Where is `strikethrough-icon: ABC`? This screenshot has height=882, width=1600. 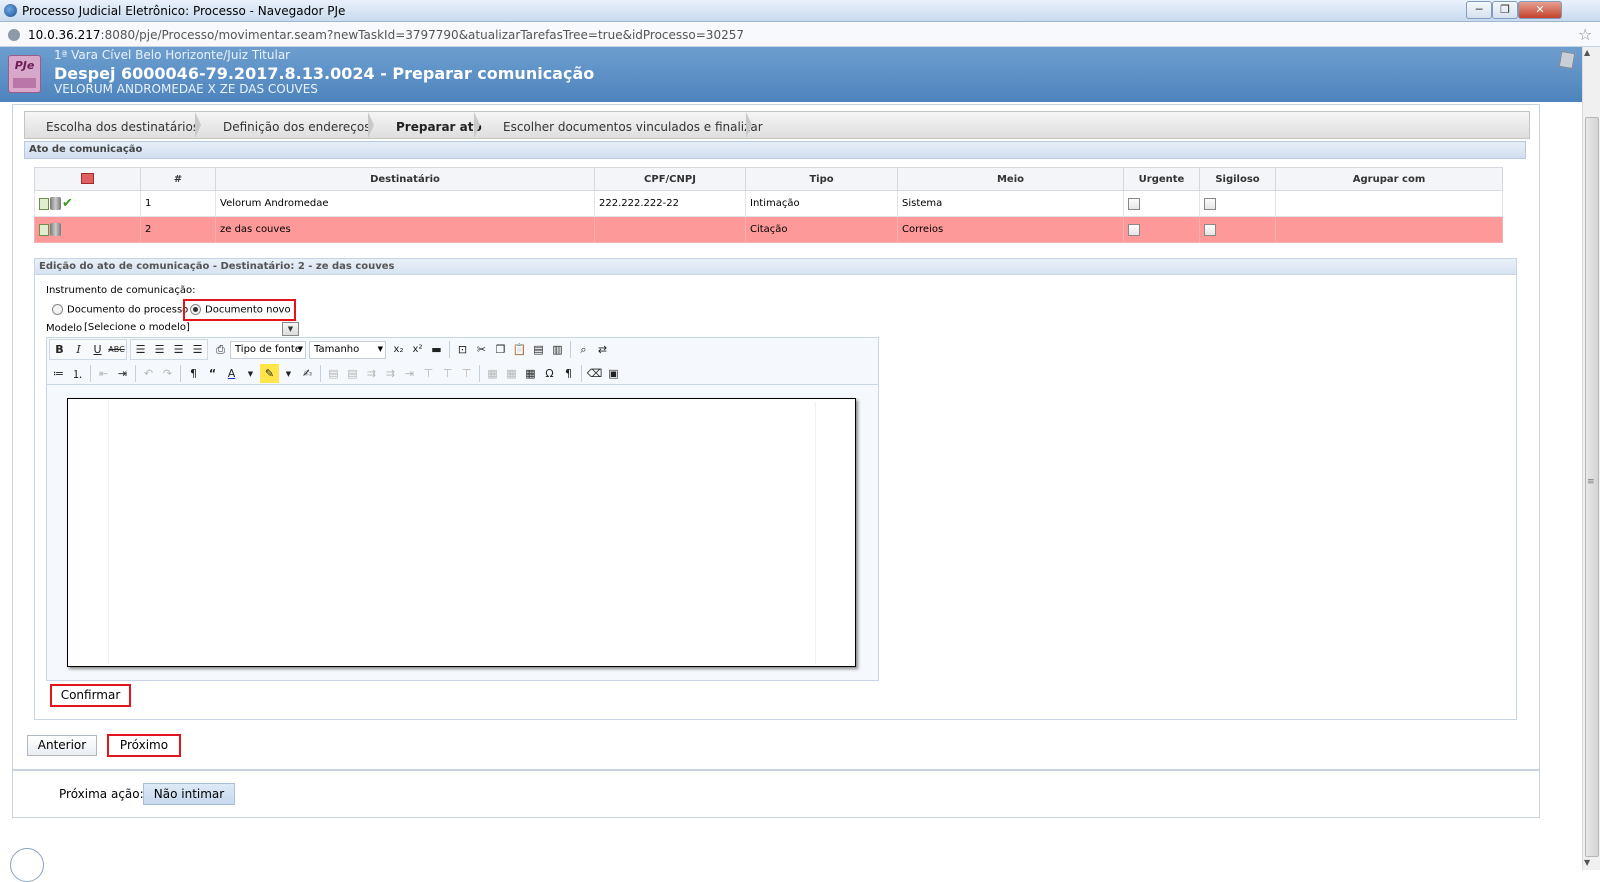
strikethrough-icon: ABC is located at coordinates (116, 349).